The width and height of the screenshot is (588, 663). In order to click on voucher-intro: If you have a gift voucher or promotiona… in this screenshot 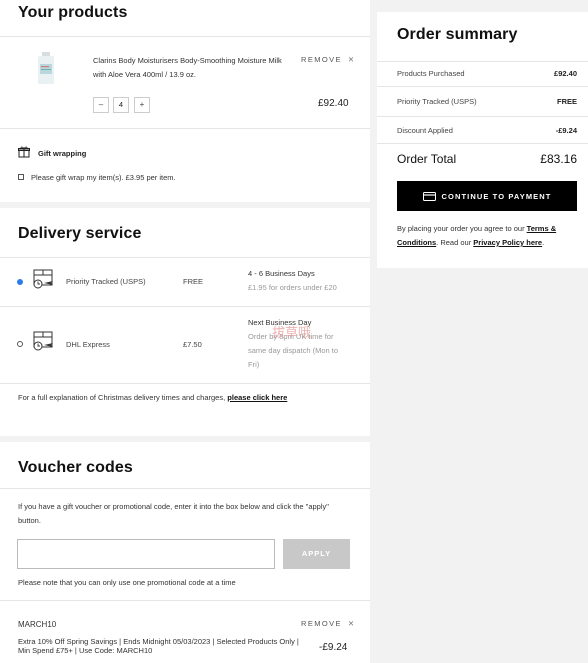, I will do `click(173, 513)`.